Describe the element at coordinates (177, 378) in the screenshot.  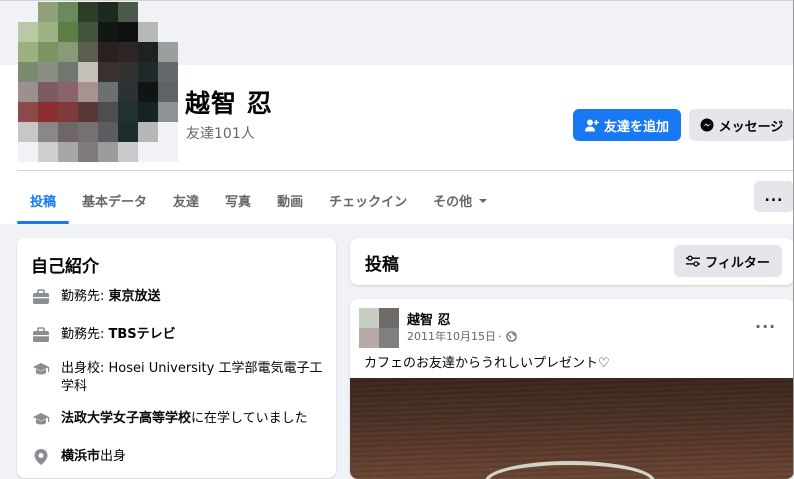
I see `intro-item-education-university: 出身校: Hosei University 工学部電気電子工学科` at that location.